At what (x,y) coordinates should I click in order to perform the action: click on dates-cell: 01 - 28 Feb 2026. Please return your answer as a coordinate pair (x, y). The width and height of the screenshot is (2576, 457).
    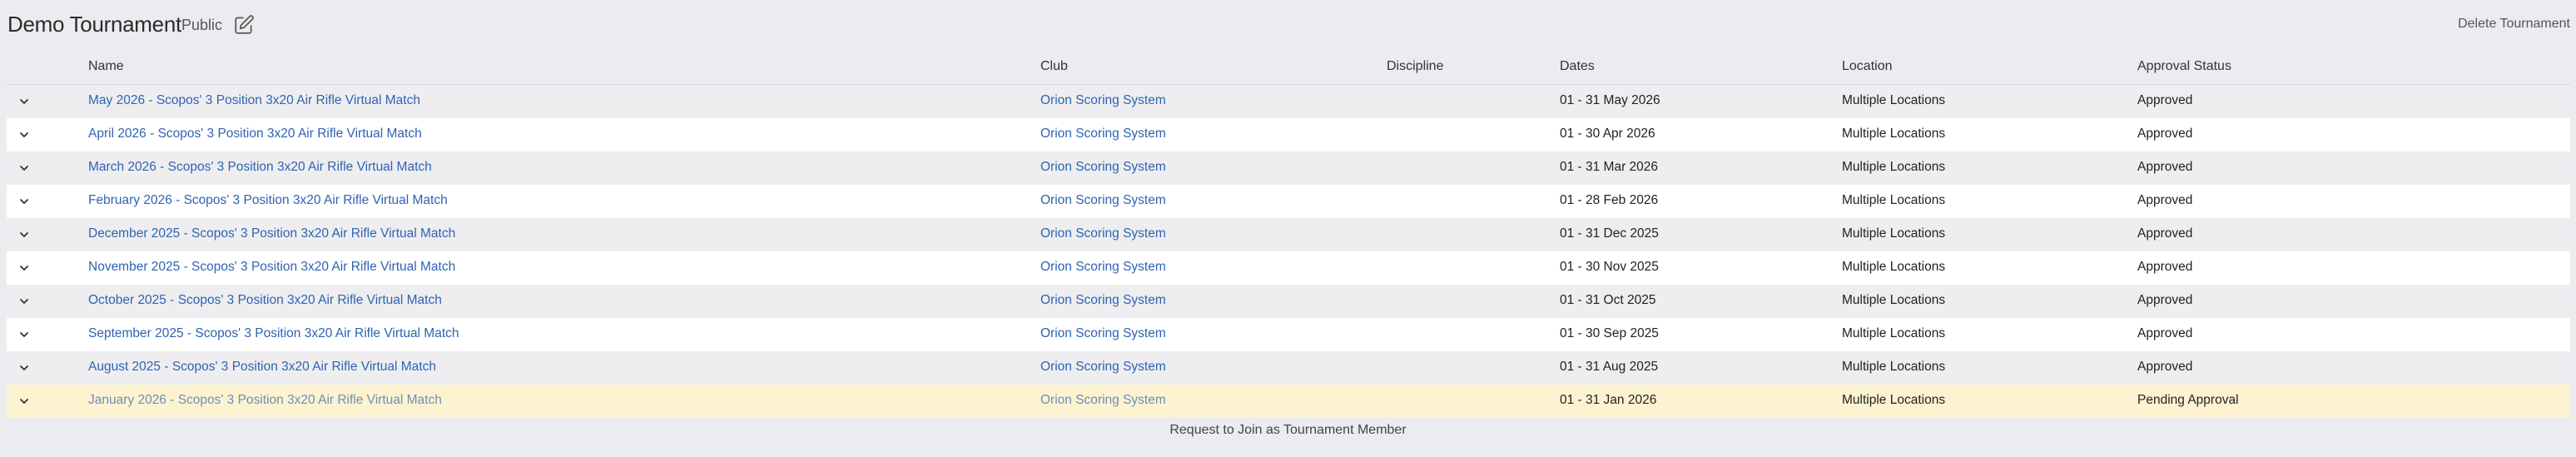
    Looking at the image, I should click on (1609, 200).